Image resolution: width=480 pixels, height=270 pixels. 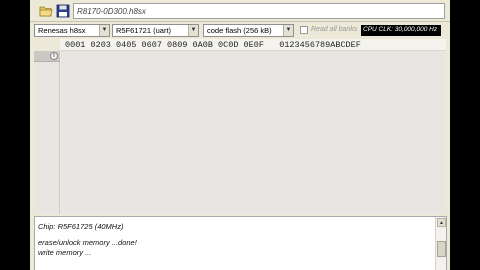 I want to click on memory-region-select-value: code flash (256 kB), so click(x=239, y=30).